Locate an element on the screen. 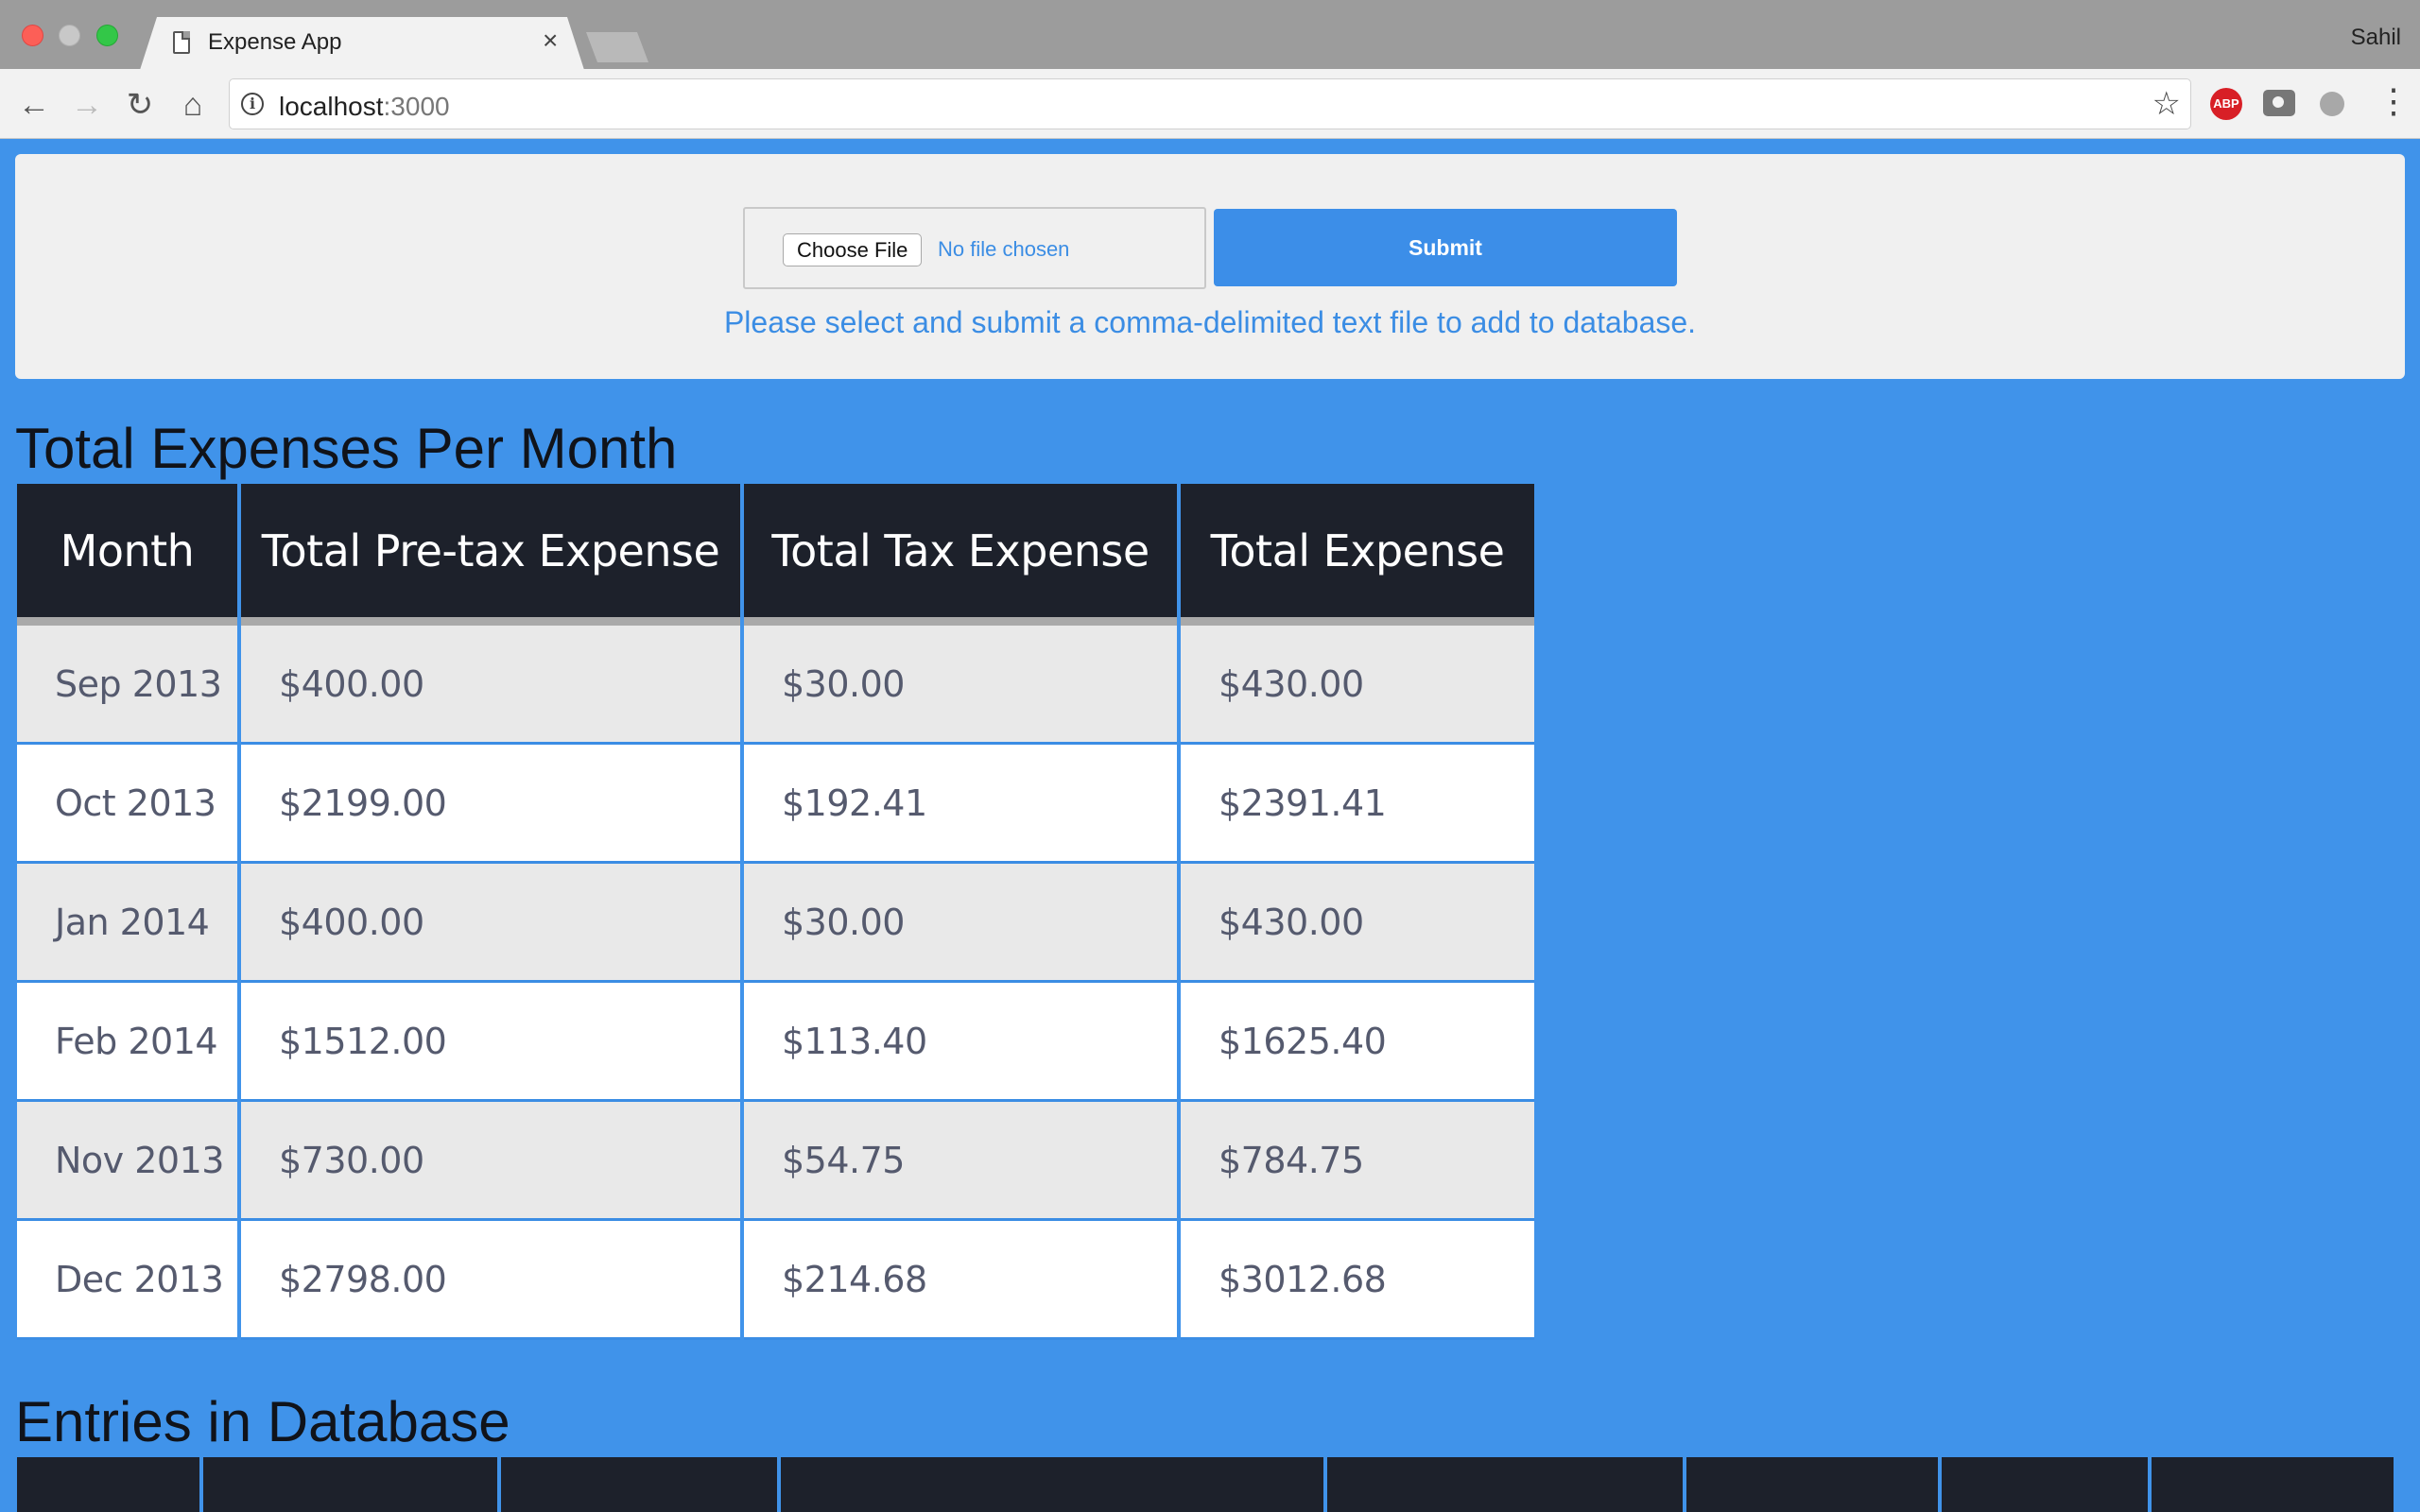  bookmark-star-icon: ☆ is located at coordinates (2166, 104).